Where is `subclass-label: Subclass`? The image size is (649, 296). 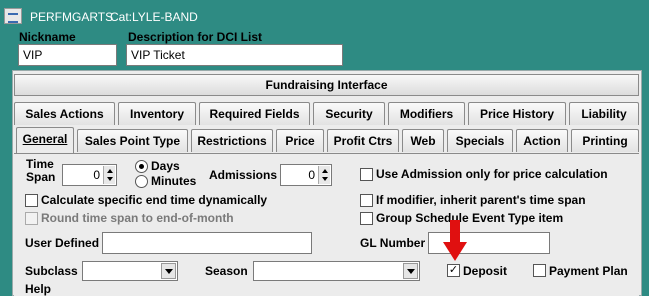
subclass-label: Subclass is located at coordinates (51, 271).